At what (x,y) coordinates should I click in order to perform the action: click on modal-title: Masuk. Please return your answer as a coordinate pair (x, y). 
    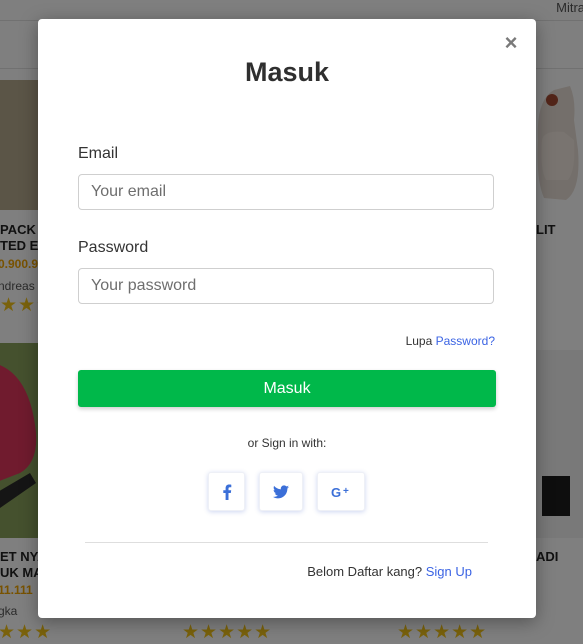
    Looking at the image, I should click on (287, 72).